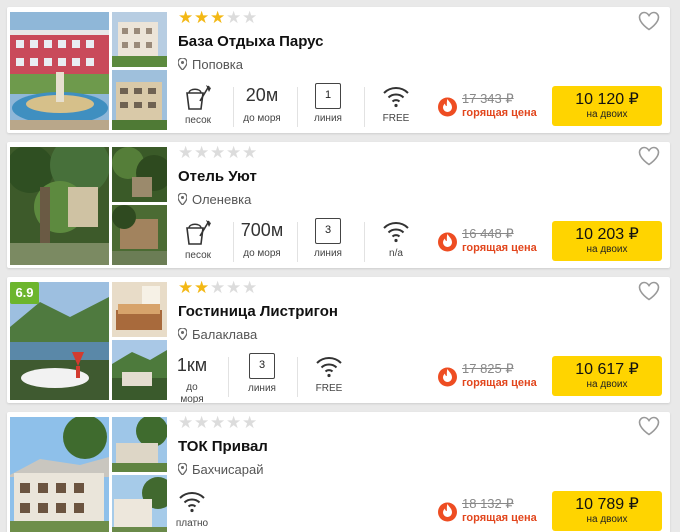 Image resolution: width=680 pixels, height=532 pixels. What do you see at coordinates (607, 504) in the screenshot?
I see `price-value: 10 789 ₽` at bounding box center [607, 504].